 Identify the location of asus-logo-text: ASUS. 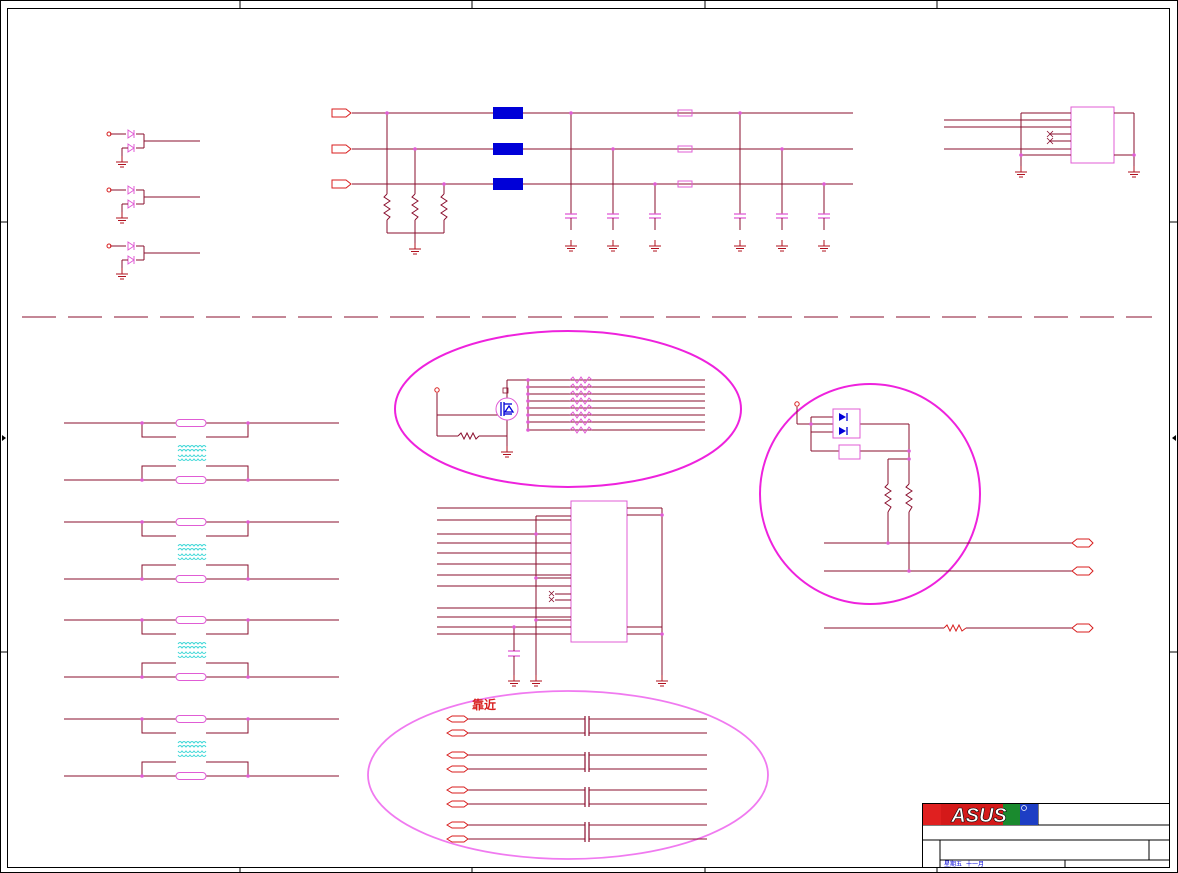
(978, 816).